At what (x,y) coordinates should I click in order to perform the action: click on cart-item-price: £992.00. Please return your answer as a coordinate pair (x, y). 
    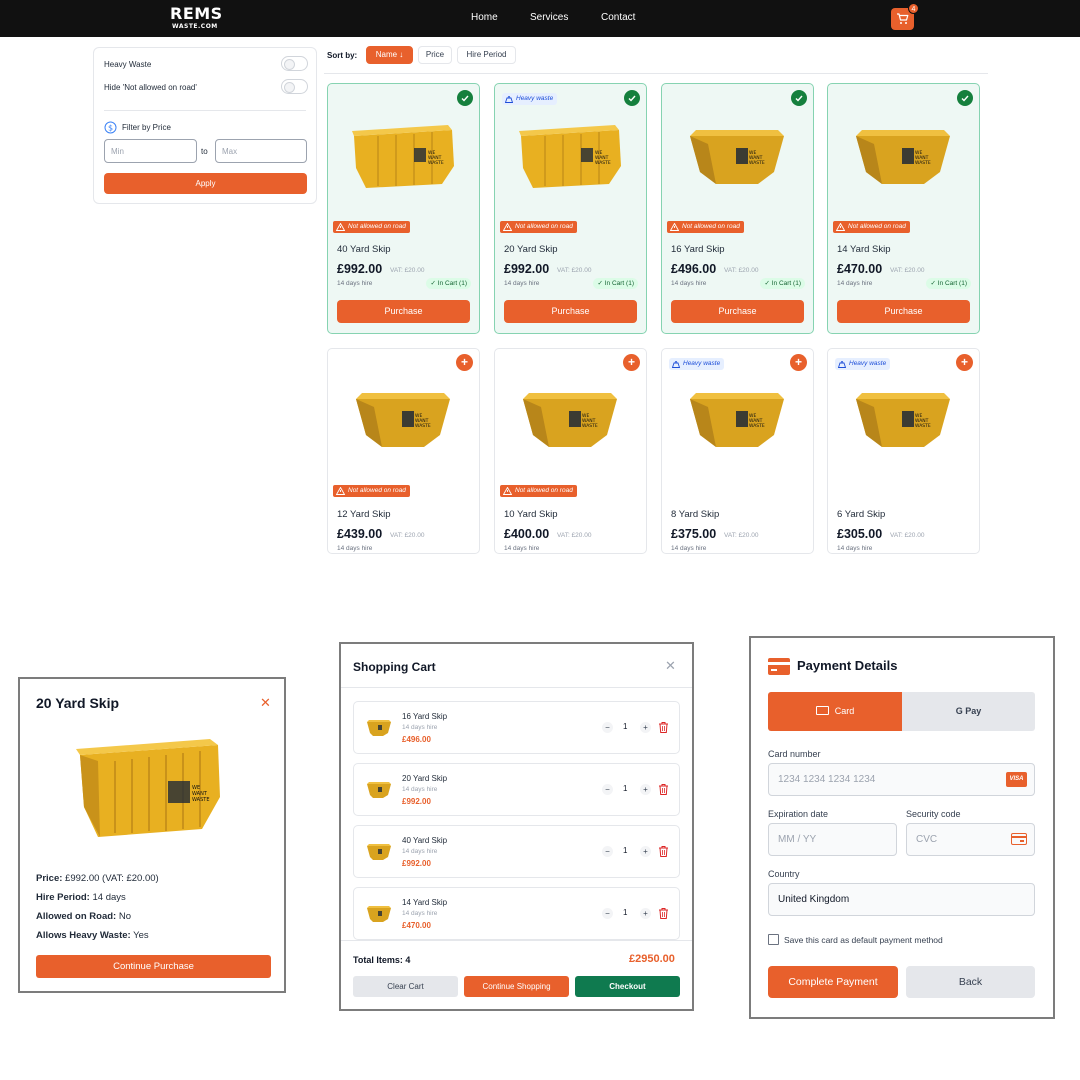
    Looking at the image, I should click on (416, 863).